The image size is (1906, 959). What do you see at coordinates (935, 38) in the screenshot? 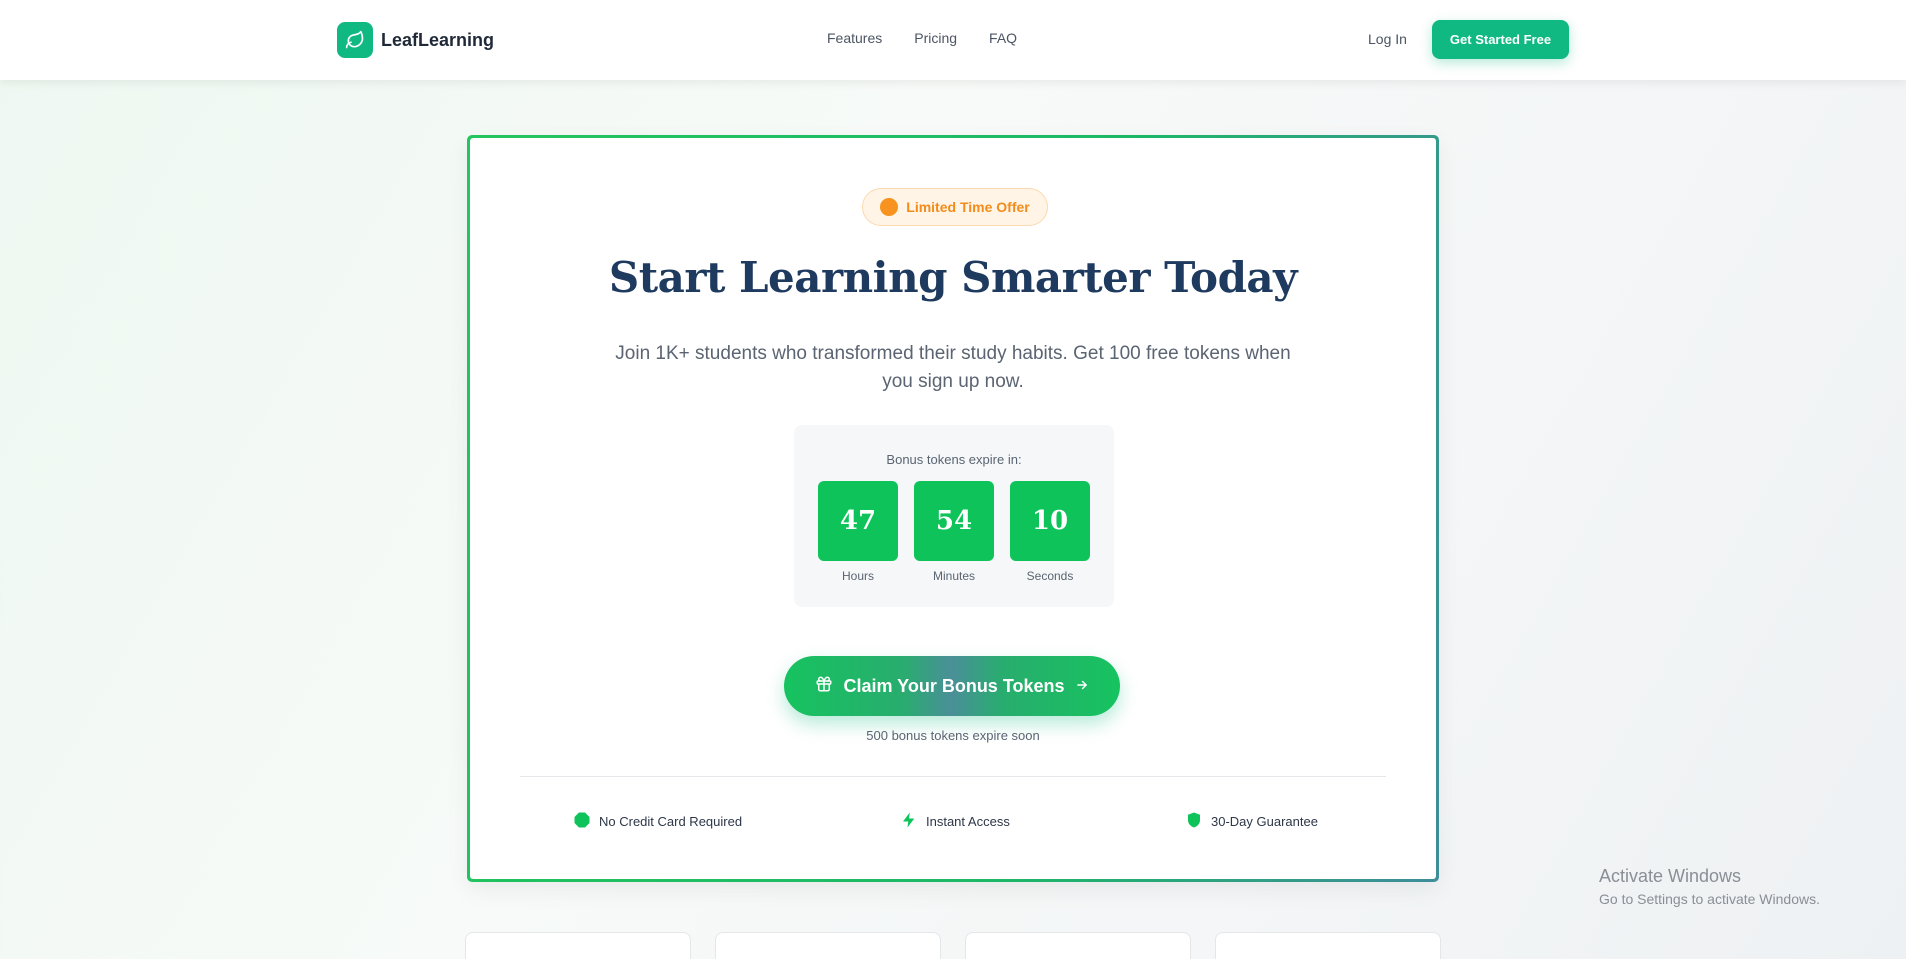
I see `nav-pricing: Pricing` at bounding box center [935, 38].